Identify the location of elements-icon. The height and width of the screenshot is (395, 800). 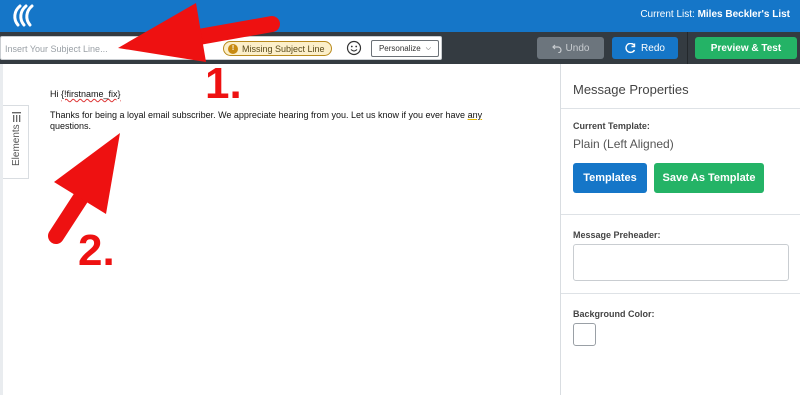
(16, 117).